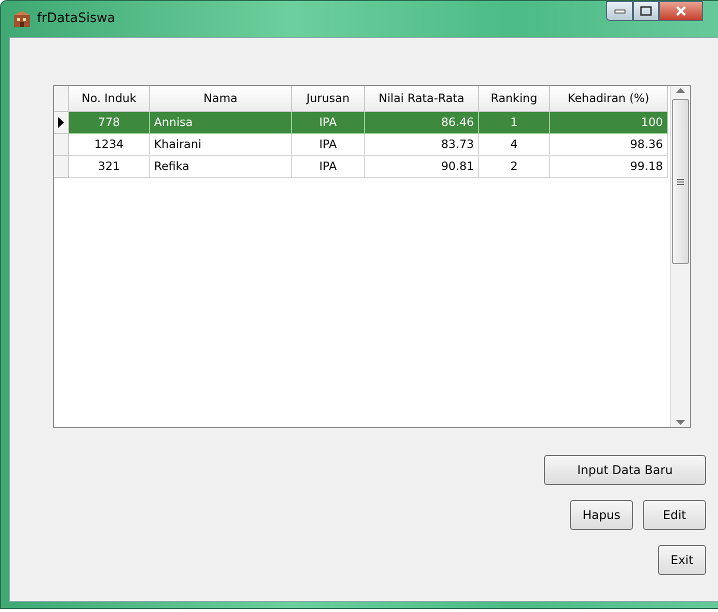 This screenshot has height=612, width=718. I want to click on minimize-icon, so click(620, 11).